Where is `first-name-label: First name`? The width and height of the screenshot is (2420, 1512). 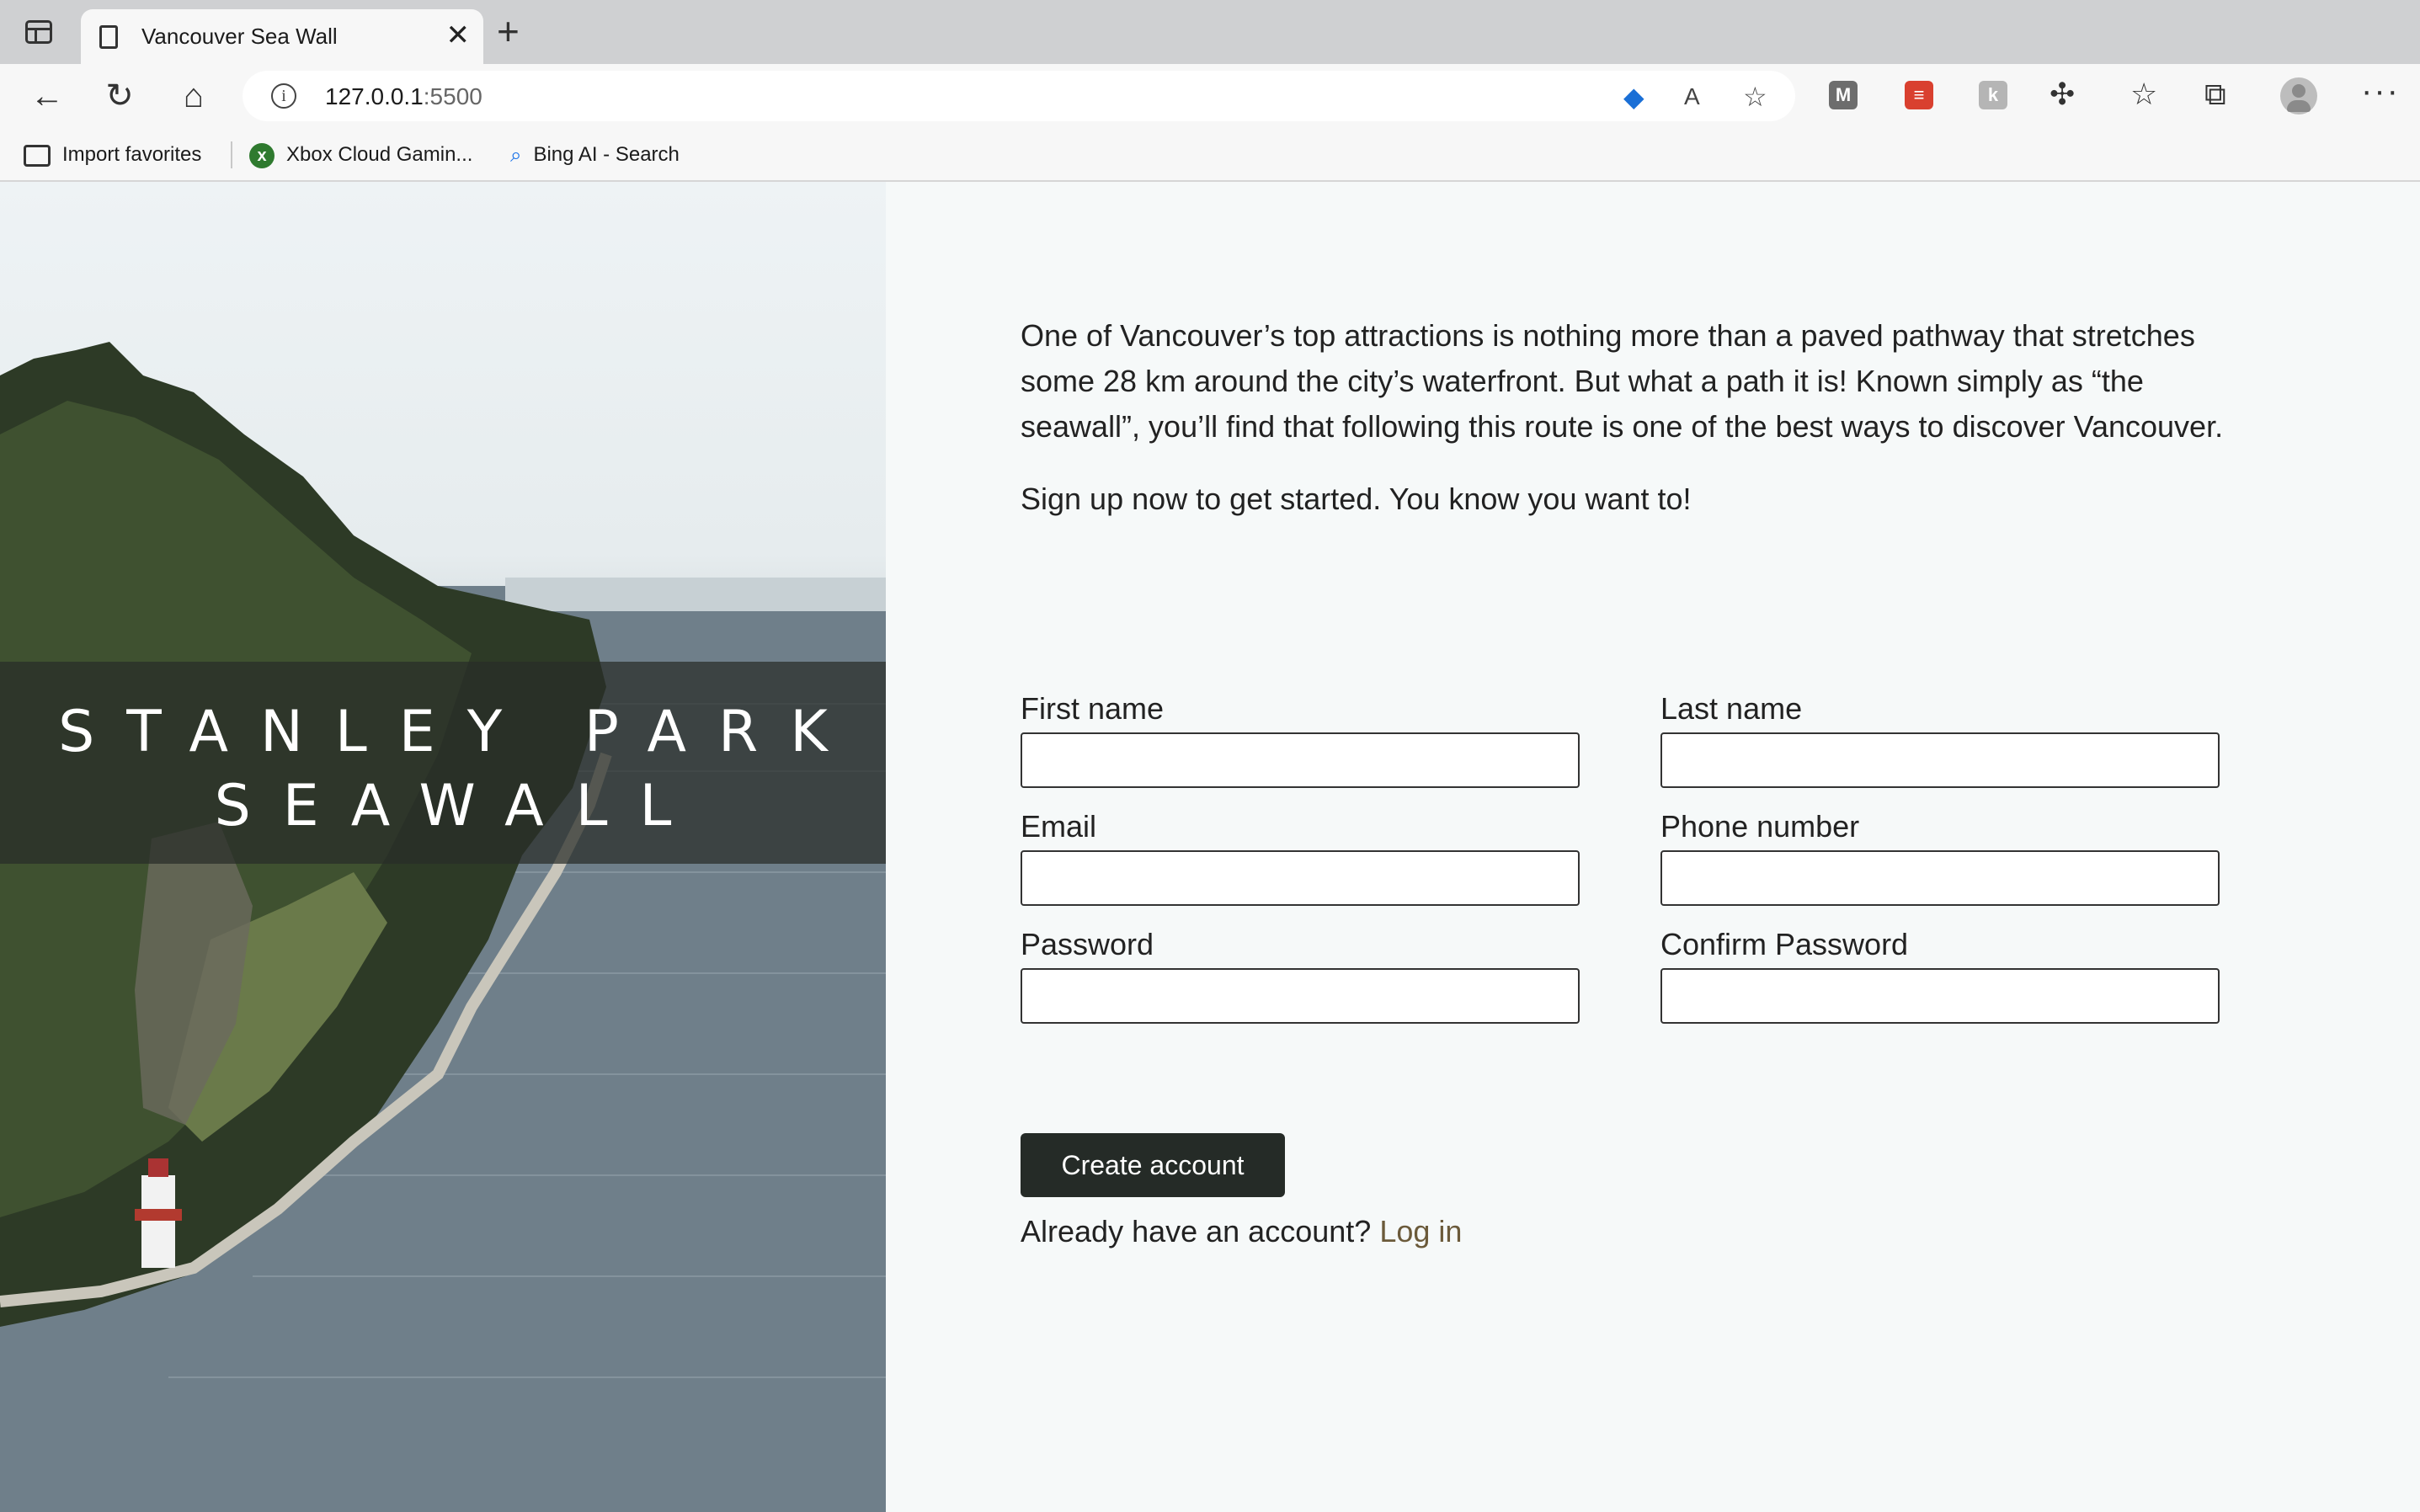
first-name-label: First name is located at coordinates (1093, 708).